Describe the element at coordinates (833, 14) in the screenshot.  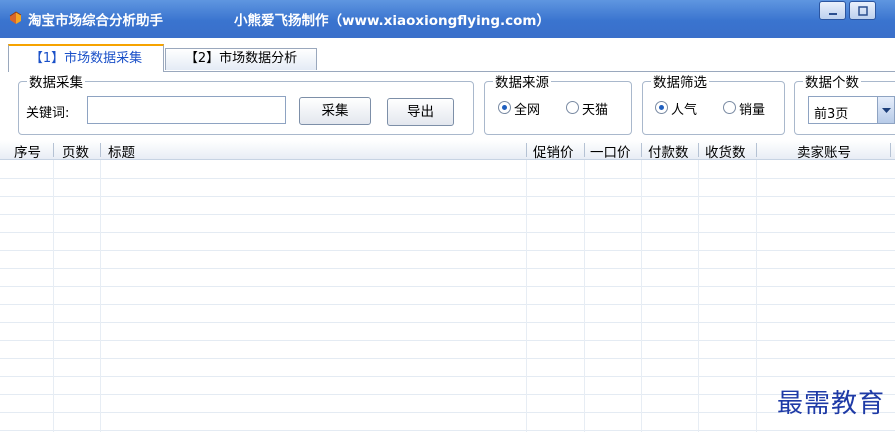
I see `minimize-icon` at that location.